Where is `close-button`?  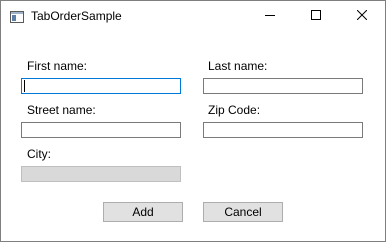 close-button is located at coordinates (362, 16).